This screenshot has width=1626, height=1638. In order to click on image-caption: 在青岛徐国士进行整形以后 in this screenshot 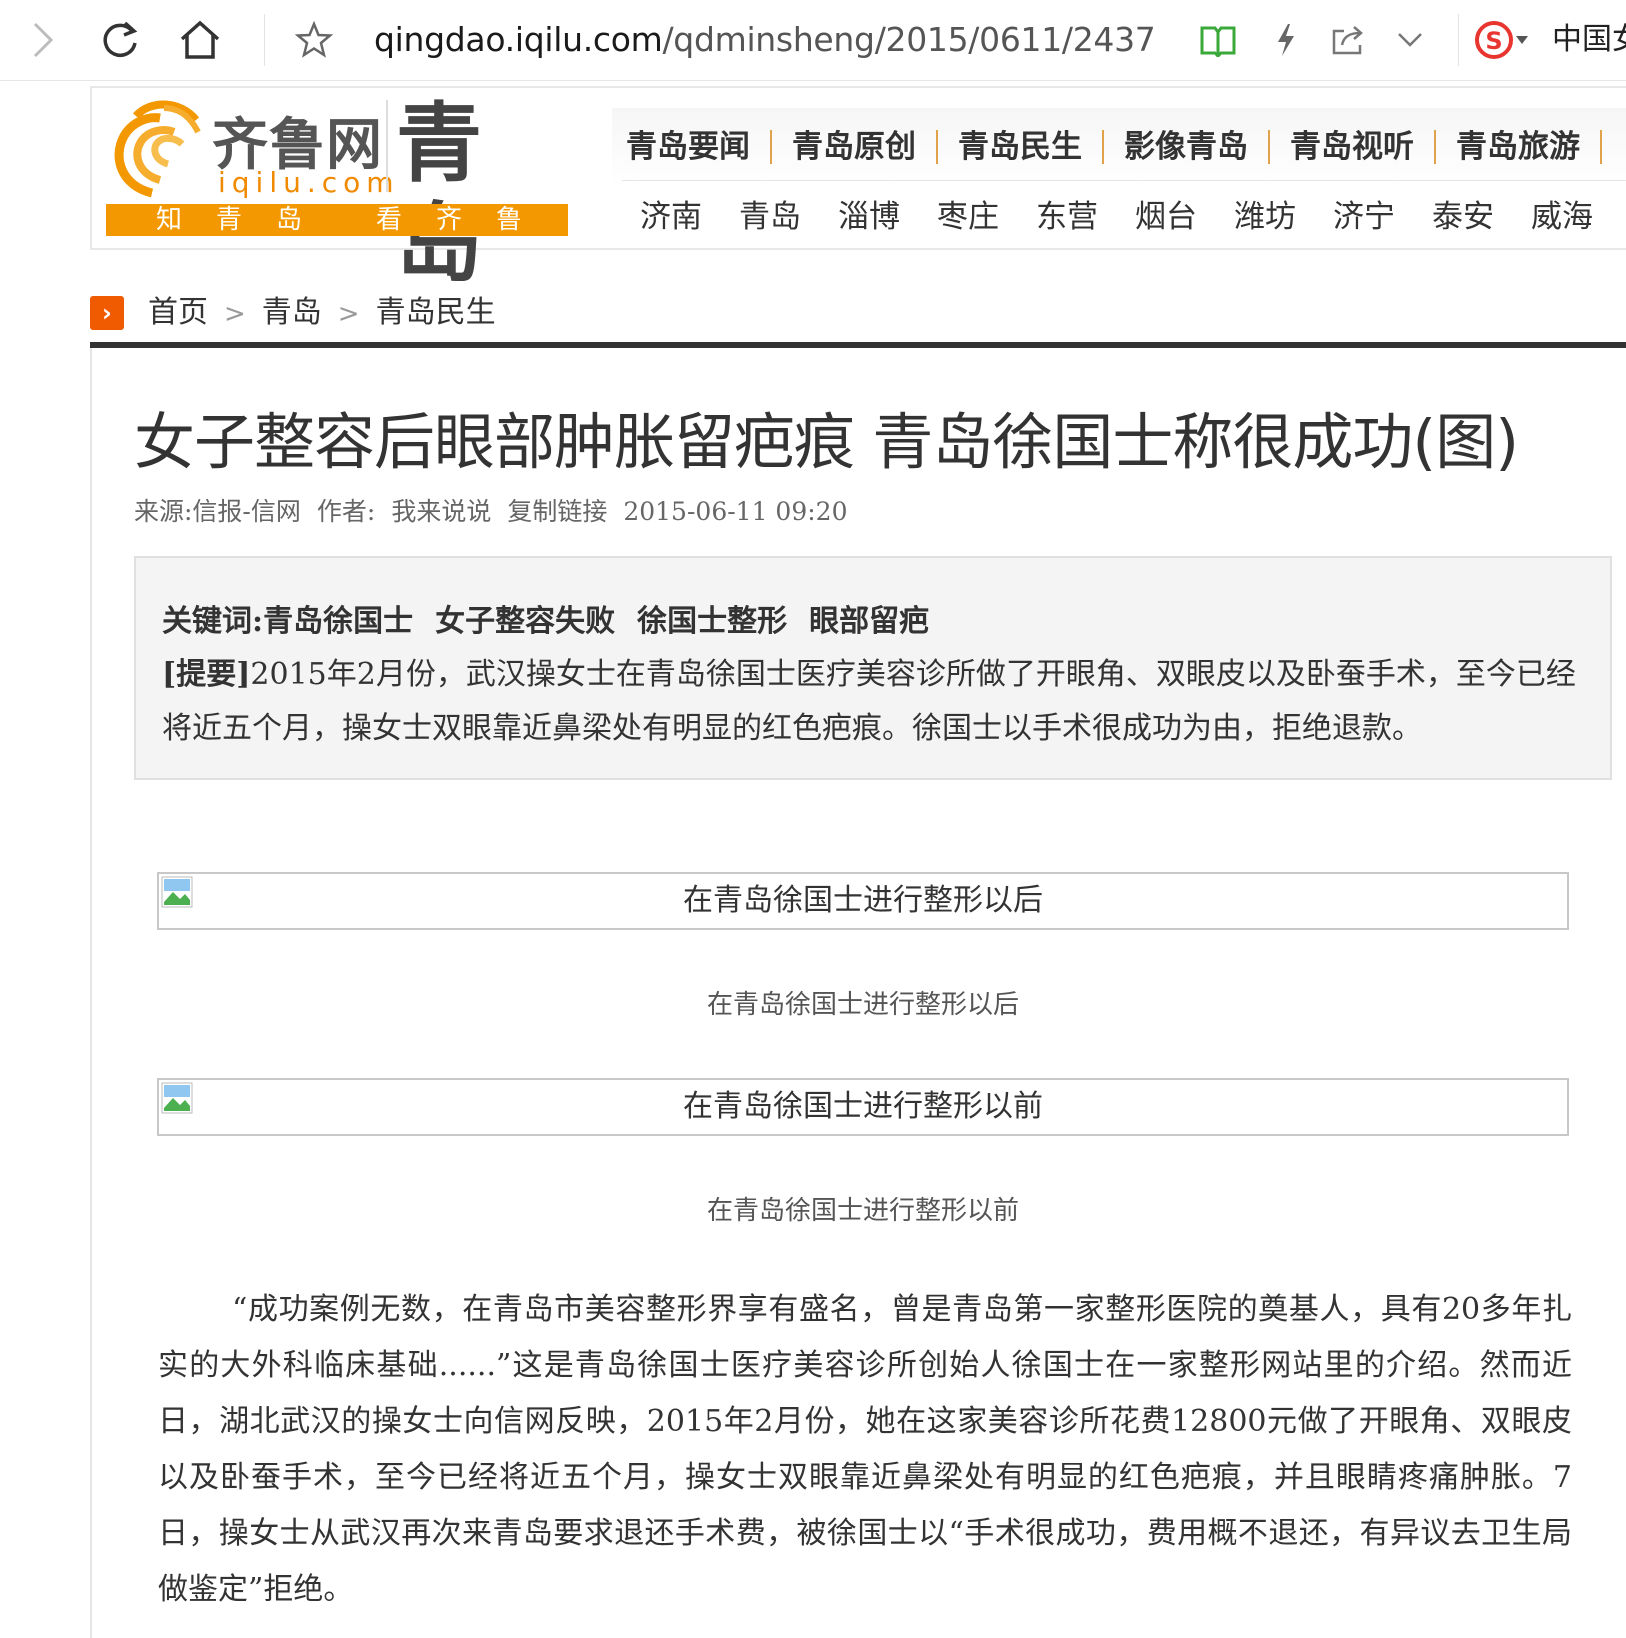, I will do `click(862, 1005)`.